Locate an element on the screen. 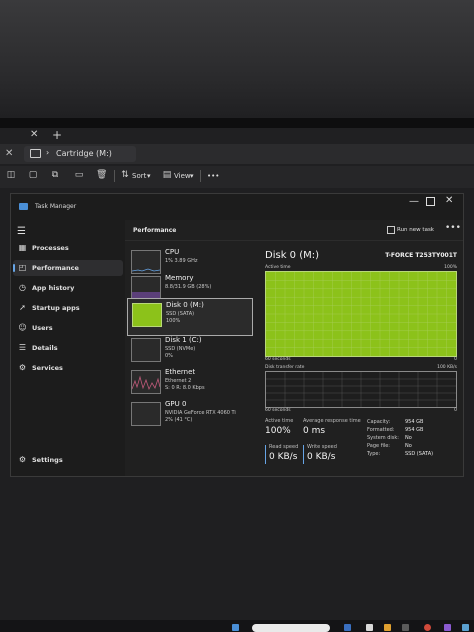 The width and height of the screenshot is (474, 632). minimize-icon: — is located at coordinates (414, 201).